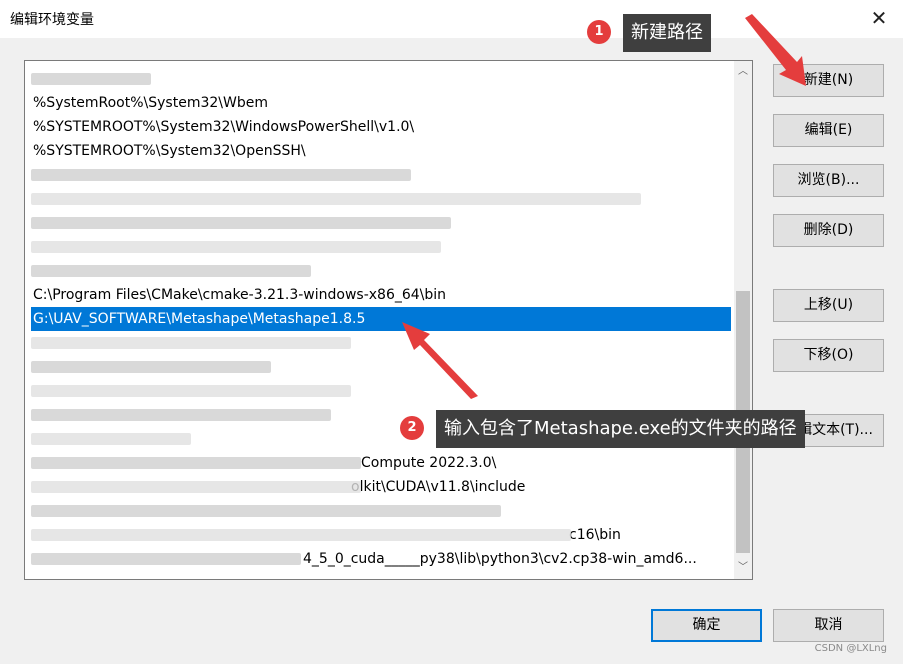  What do you see at coordinates (828, 80) in the screenshot?
I see `new-button: 新建(N)` at bounding box center [828, 80].